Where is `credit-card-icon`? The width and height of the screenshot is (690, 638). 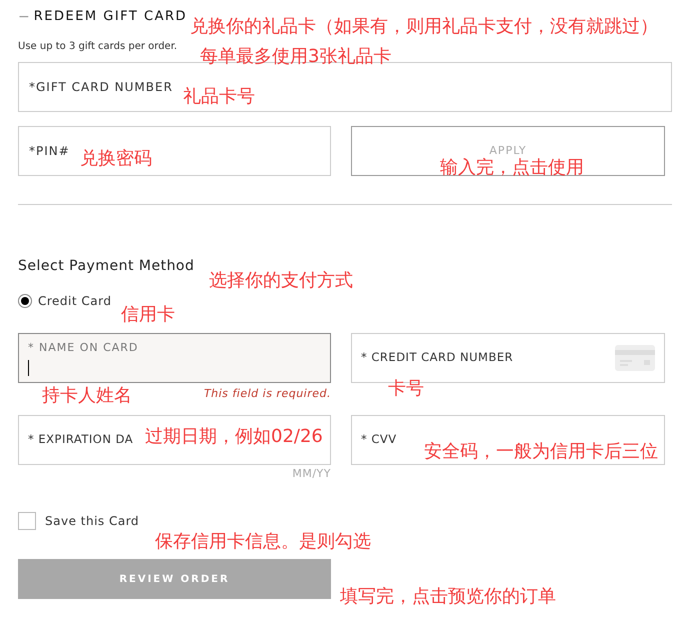
credit-card-icon is located at coordinates (635, 358).